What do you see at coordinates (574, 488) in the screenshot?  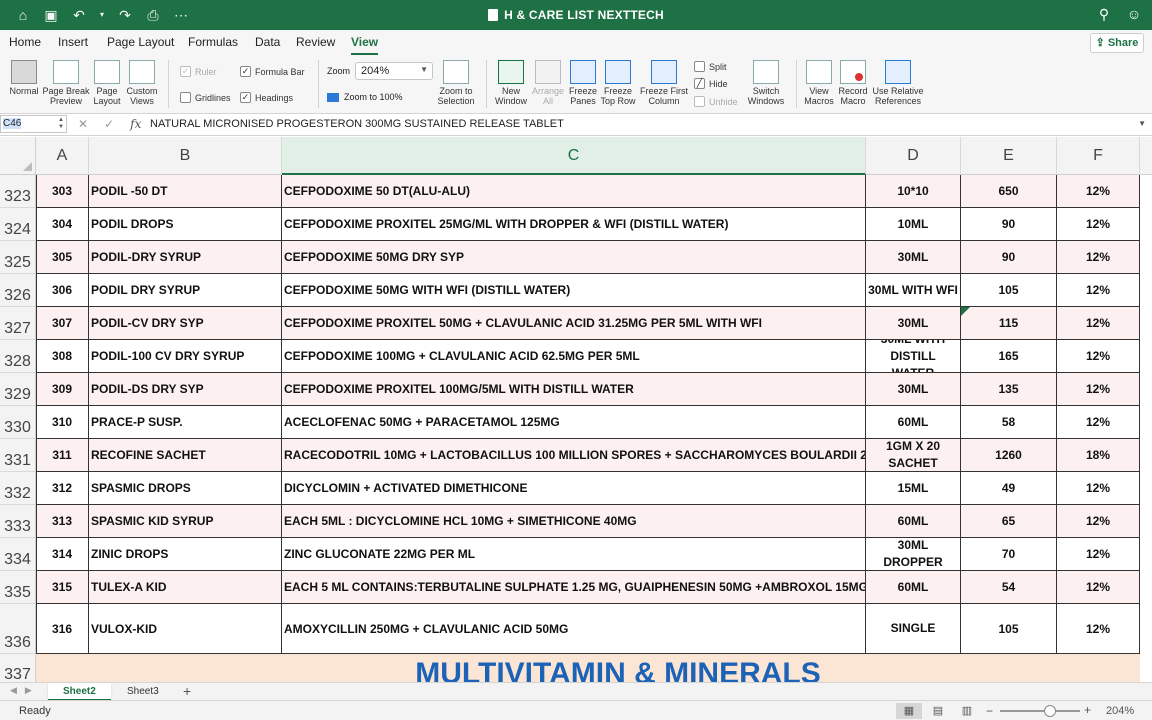 I see `cell-c: DICYCLOMIN + ACTIVATED DIMETHICONE` at bounding box center [574, 488].